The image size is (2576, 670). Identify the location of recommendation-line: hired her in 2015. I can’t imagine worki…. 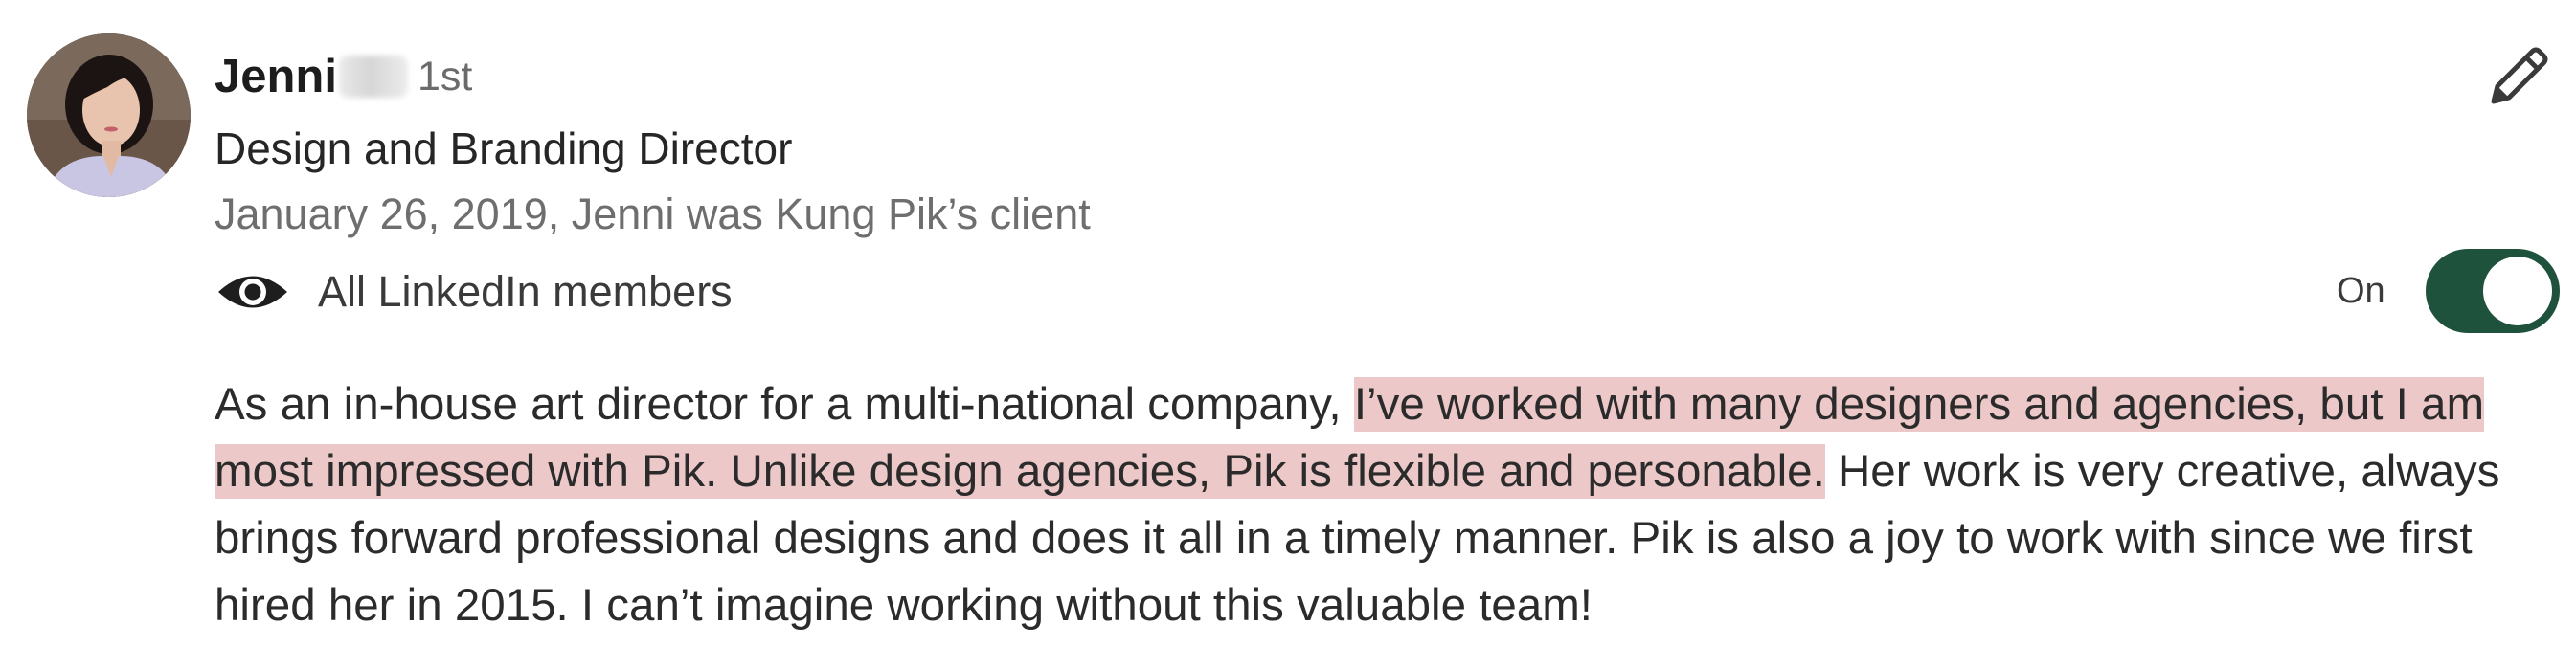
(904, 605).